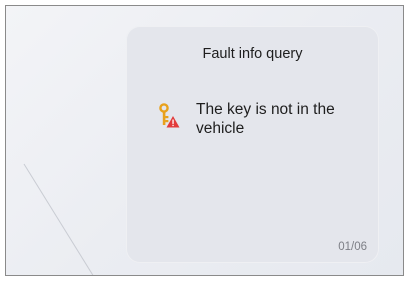 The image size is (411, 283). Describe the element at coordinates (252, 54) in the screenshot. I see `card-title: Fault info query` at that location.